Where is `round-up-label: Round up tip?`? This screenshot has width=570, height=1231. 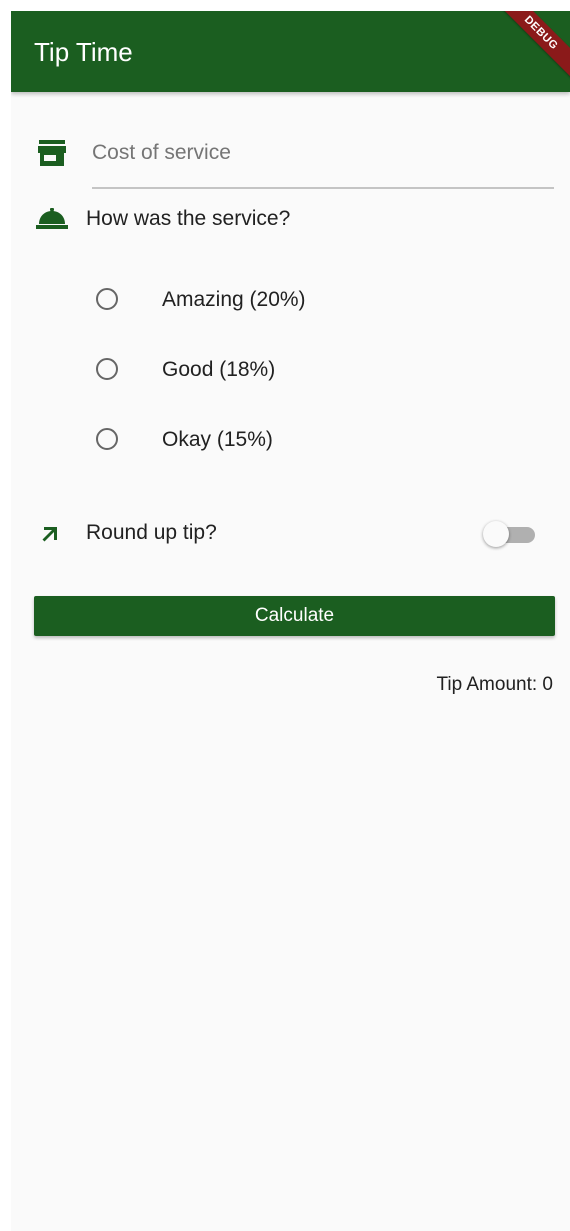
round-up-label: Round up tip? is located at coordinates (151, 532).